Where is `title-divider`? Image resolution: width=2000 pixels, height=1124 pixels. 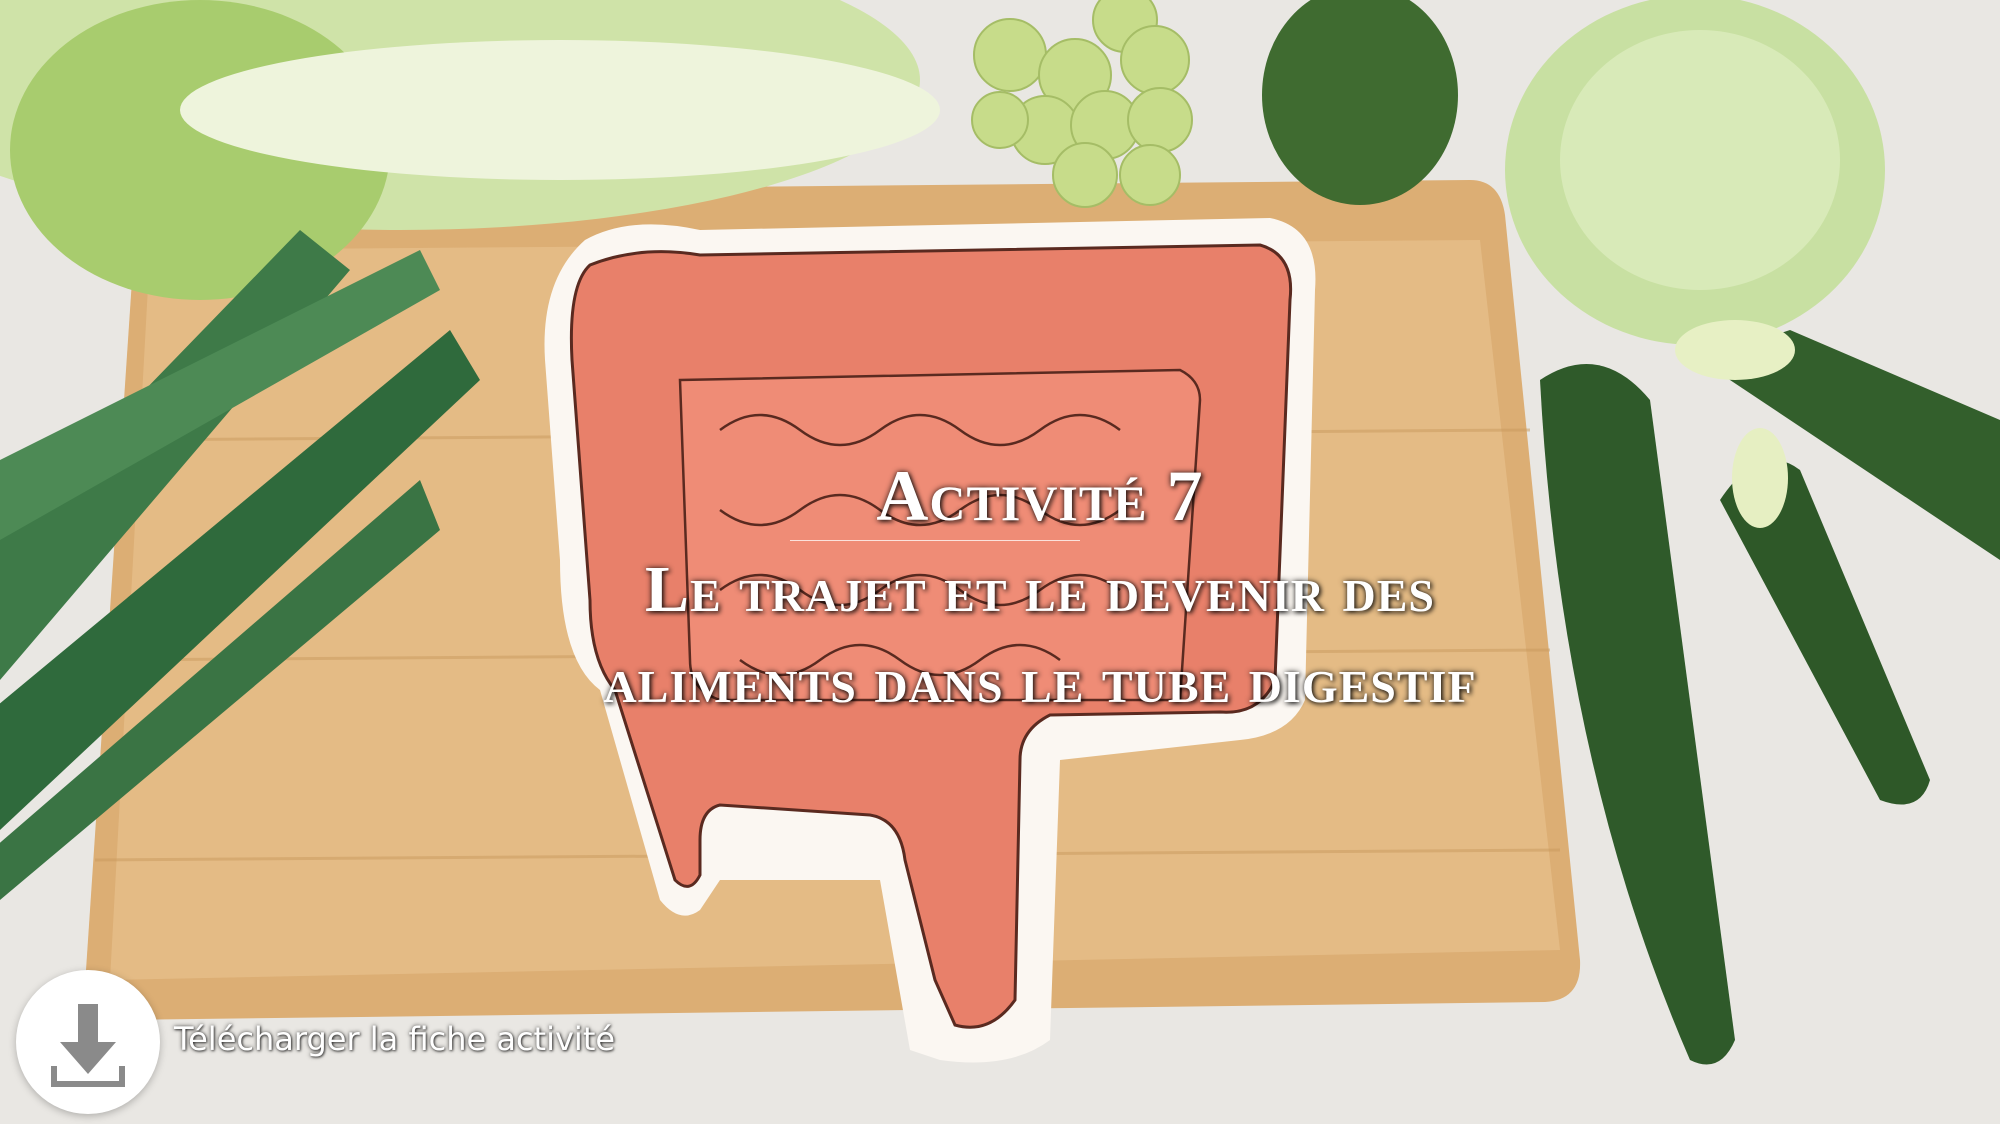 title-divider is located at coordinates (935, 540).